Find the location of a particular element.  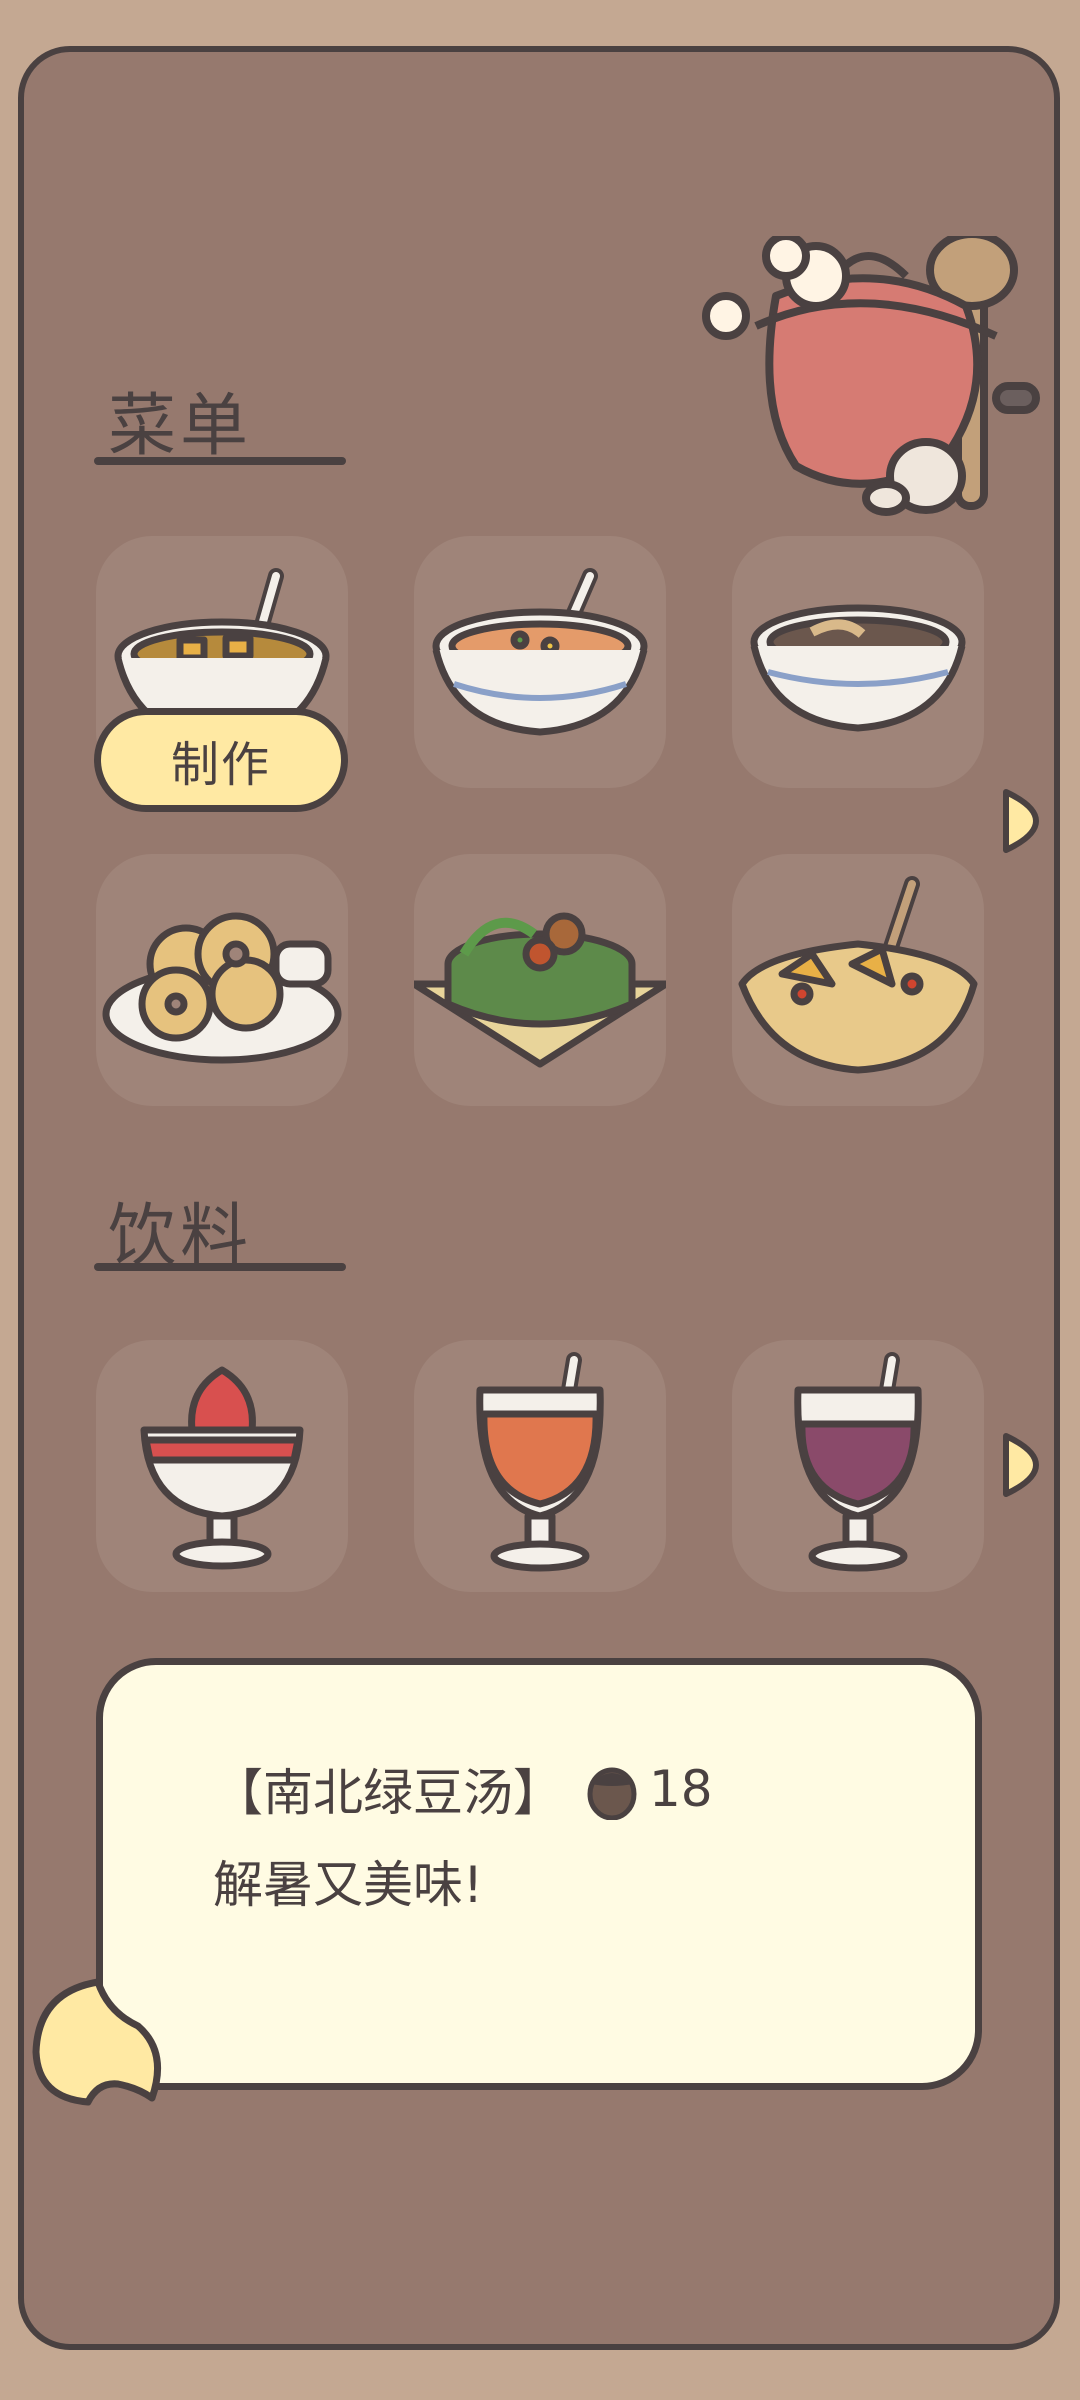

menu-item-donuts is located at coordinates (222, 980).